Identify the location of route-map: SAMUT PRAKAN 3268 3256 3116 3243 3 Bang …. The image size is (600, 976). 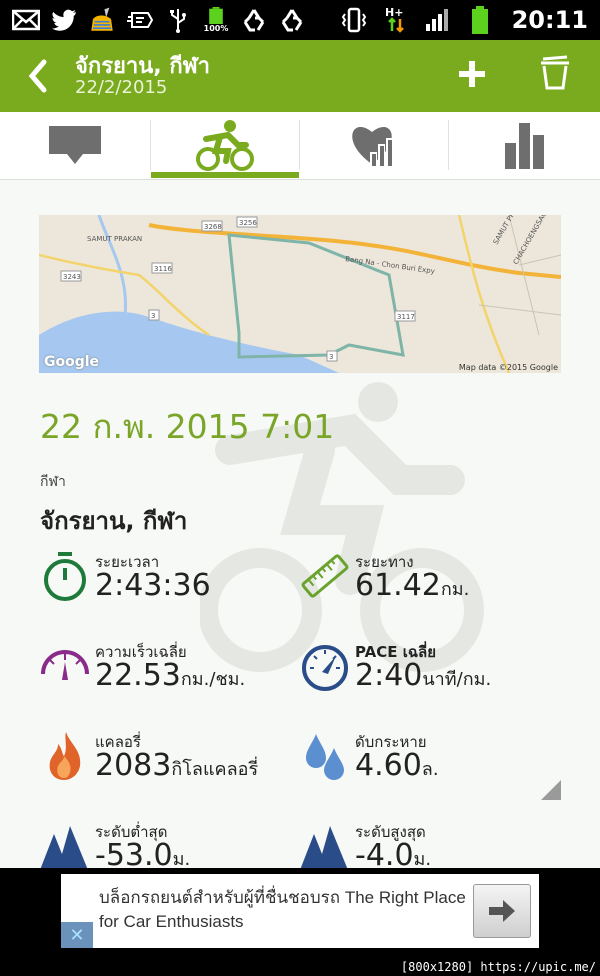
(300, 294).